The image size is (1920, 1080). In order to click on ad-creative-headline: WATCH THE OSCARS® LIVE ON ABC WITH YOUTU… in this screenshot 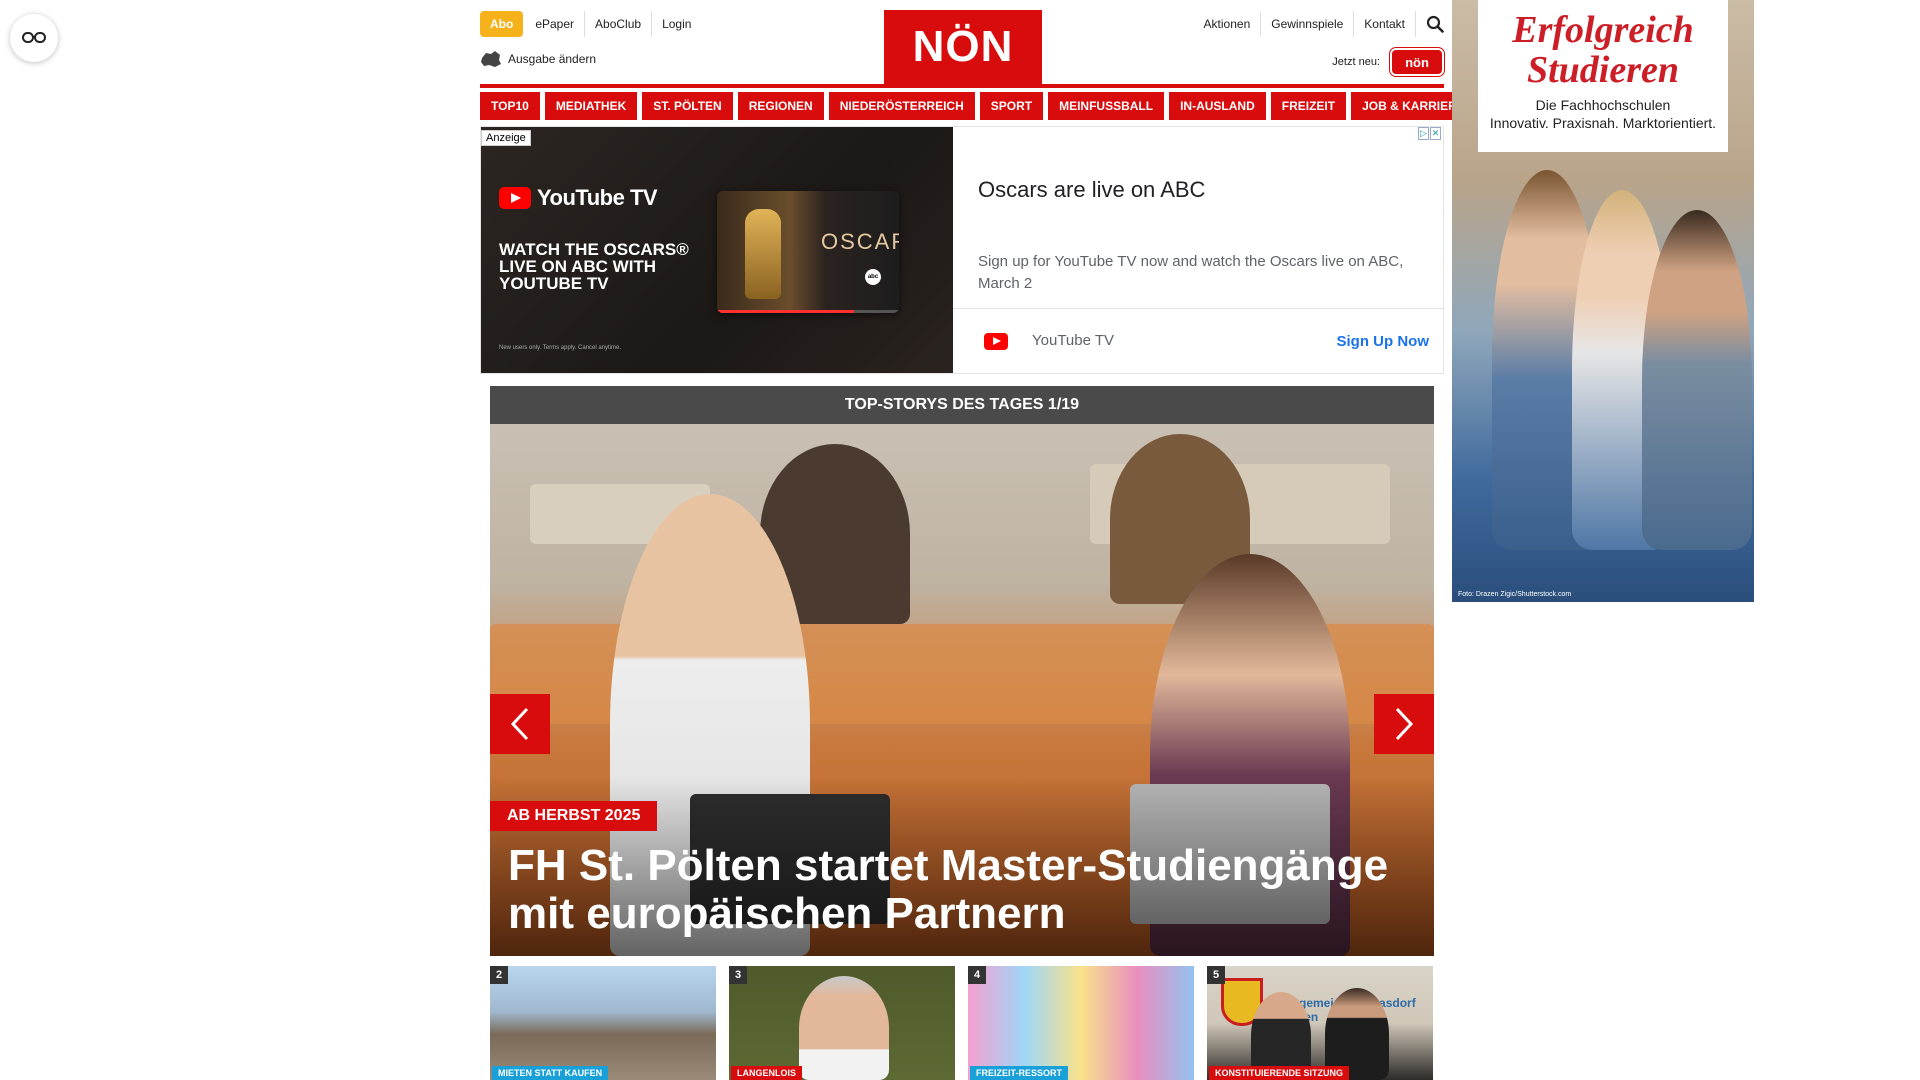, I will do `click(594, 266)`.